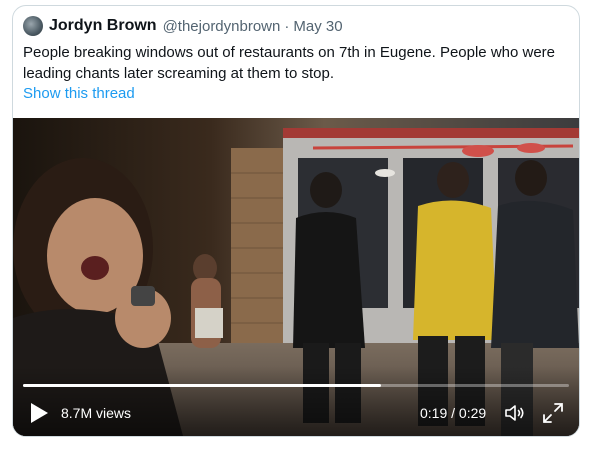 The width and height of the screenshot is (591, 456). I want to click on controls-overlay, so click(296, 401).